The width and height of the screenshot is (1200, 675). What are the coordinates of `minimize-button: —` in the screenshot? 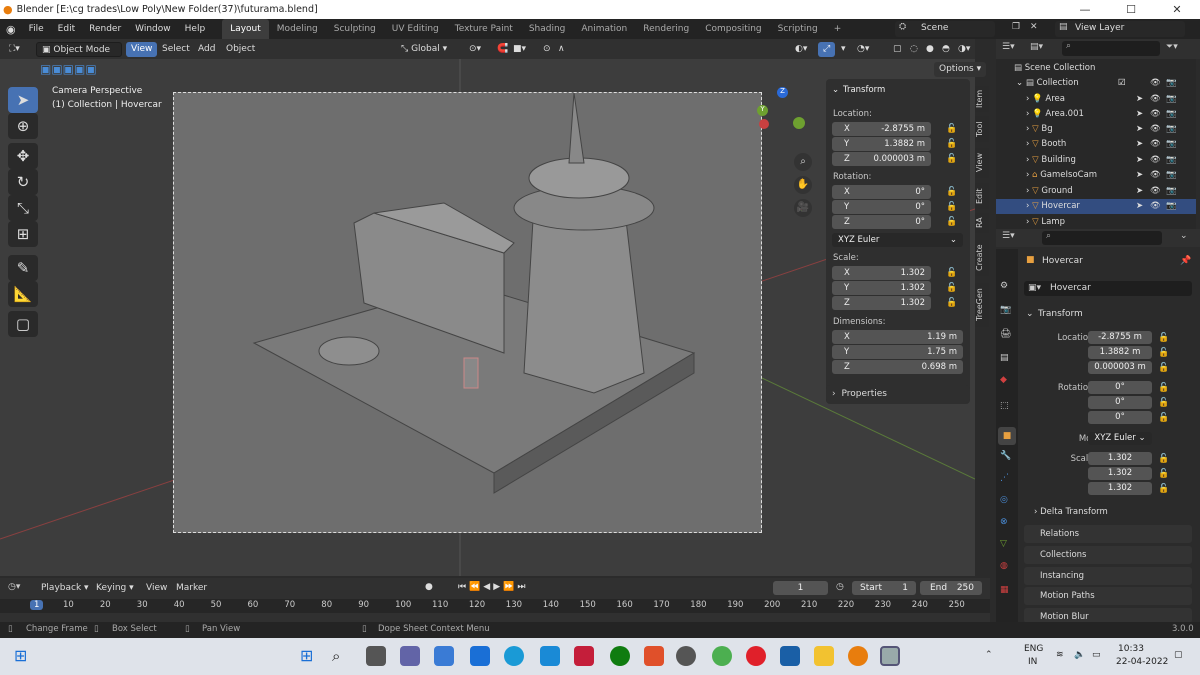 It's located at (1085, 9).